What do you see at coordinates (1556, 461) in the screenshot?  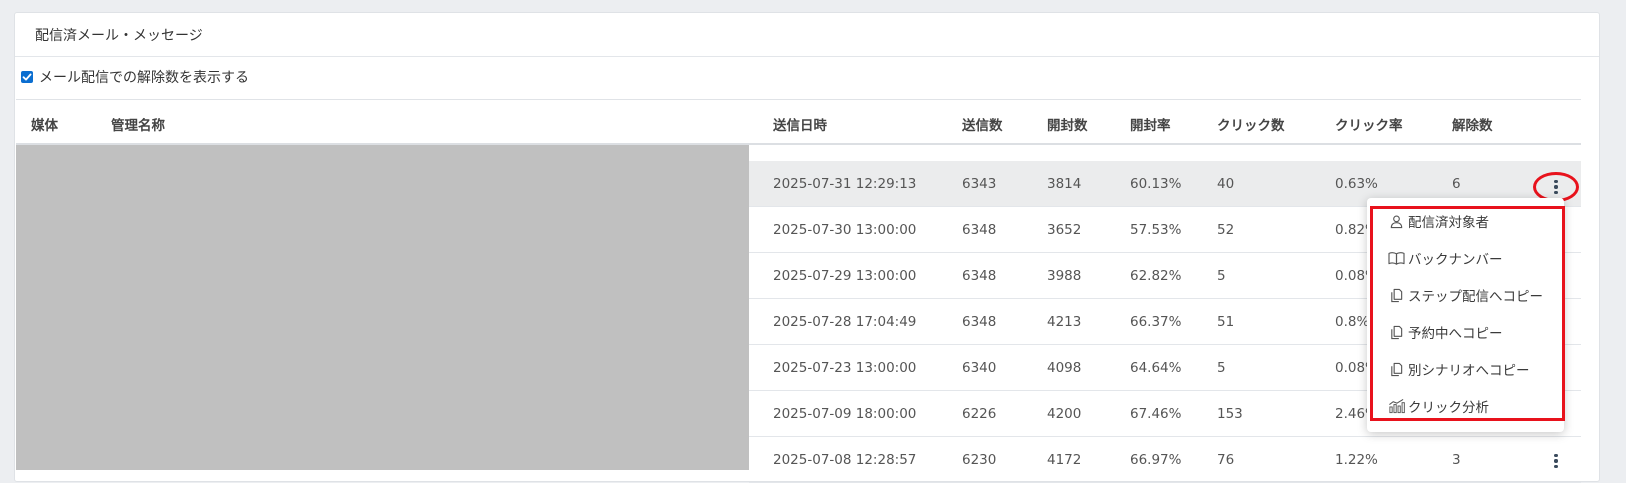 I see `row-menu-kebab-icon` at bounding box center [1556, 461].